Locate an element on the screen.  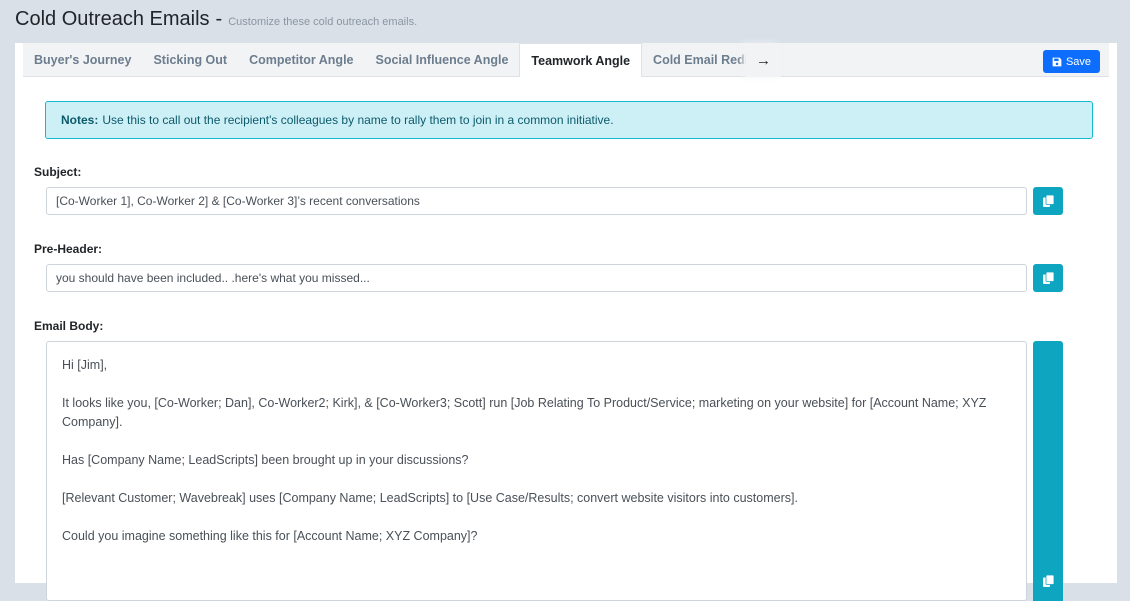
copy-preheader-button is located at coordinates (1048, 278).